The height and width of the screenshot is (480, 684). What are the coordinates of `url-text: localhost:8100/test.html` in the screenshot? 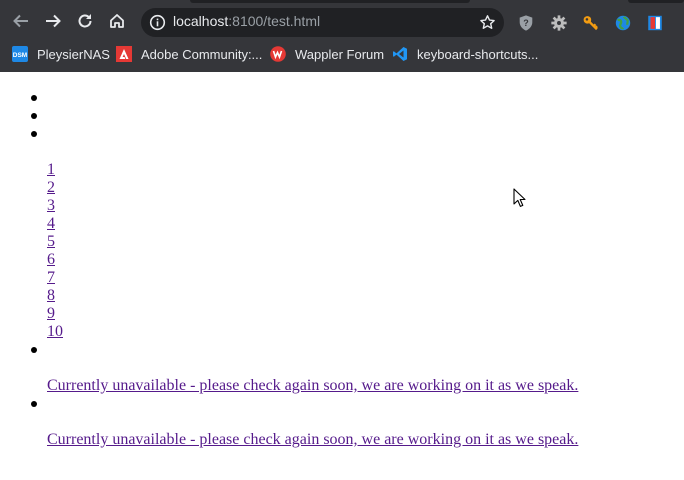 It's located at (246, 21).